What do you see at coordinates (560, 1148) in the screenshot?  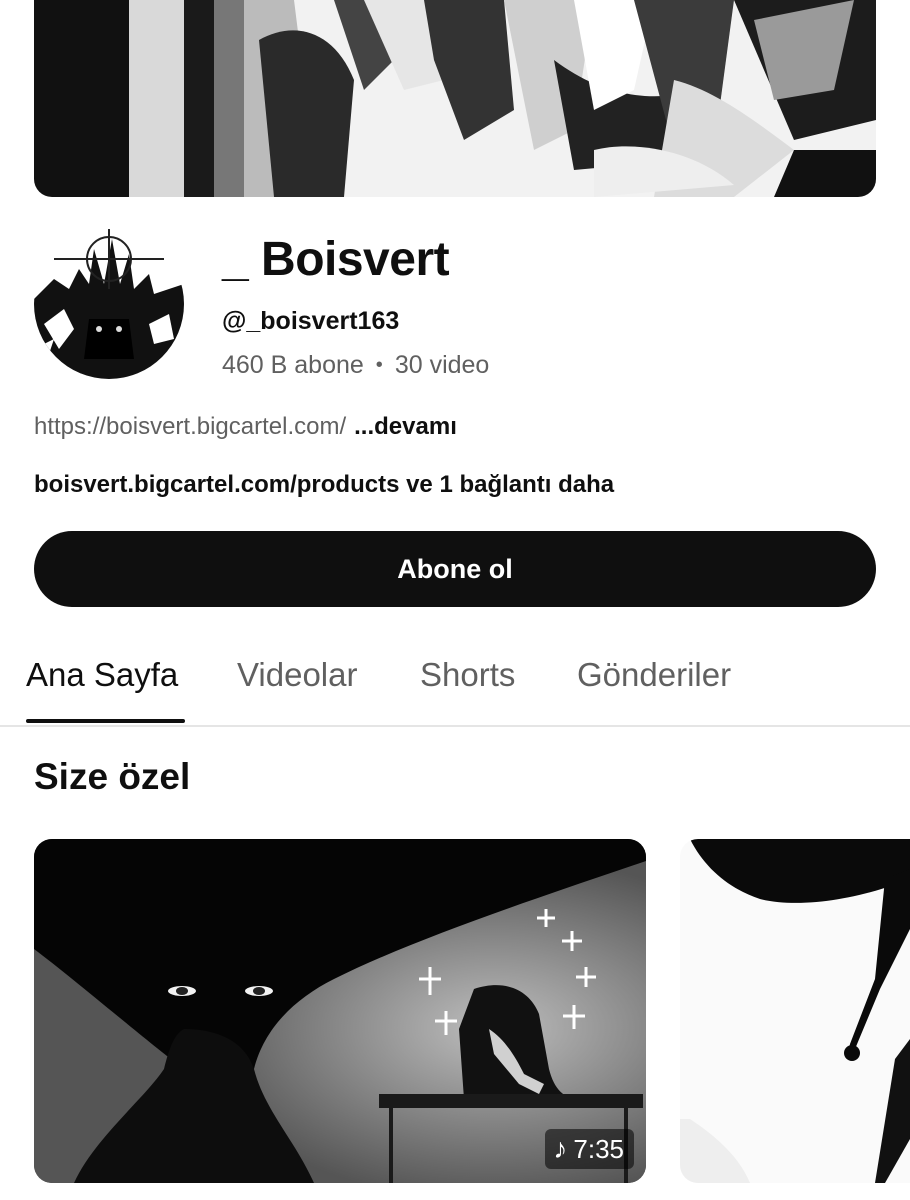 I see `music-note-icon: ♪` at bounding box center [560, 1148].